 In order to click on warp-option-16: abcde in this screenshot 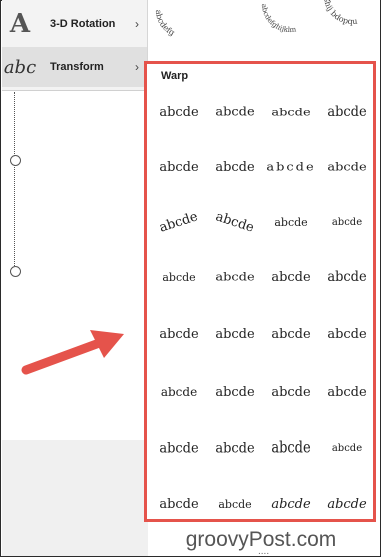, I will do `click(347, 277)`.